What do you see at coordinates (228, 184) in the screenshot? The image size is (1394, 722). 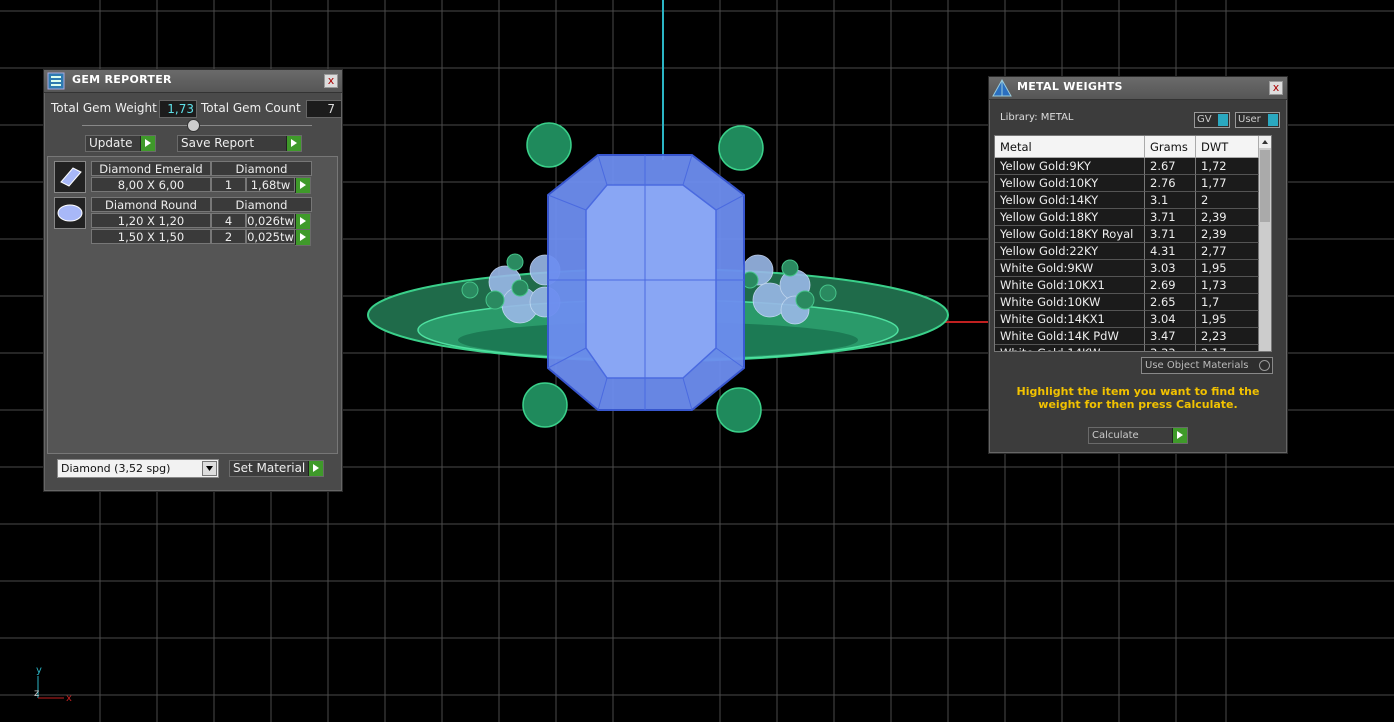 I see `gem-count-cell: 1` at bounding box center [228, 184].